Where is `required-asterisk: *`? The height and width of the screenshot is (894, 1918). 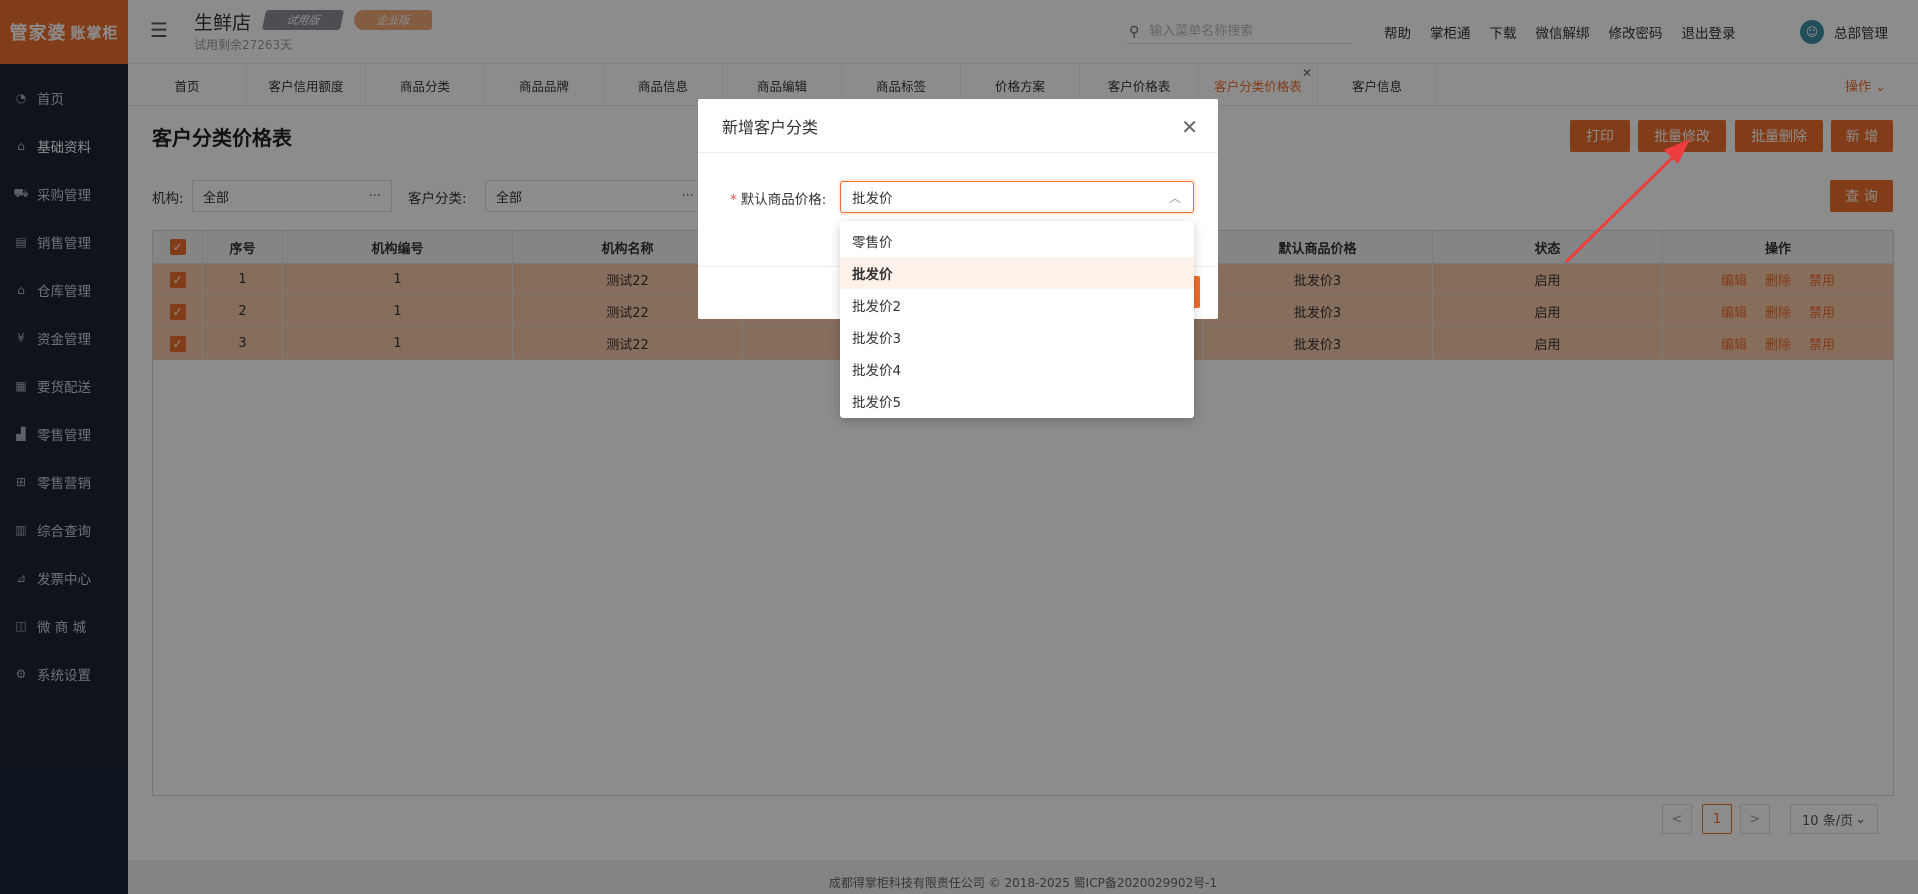
required-asterisk: * is located at coordinates (733, 200).